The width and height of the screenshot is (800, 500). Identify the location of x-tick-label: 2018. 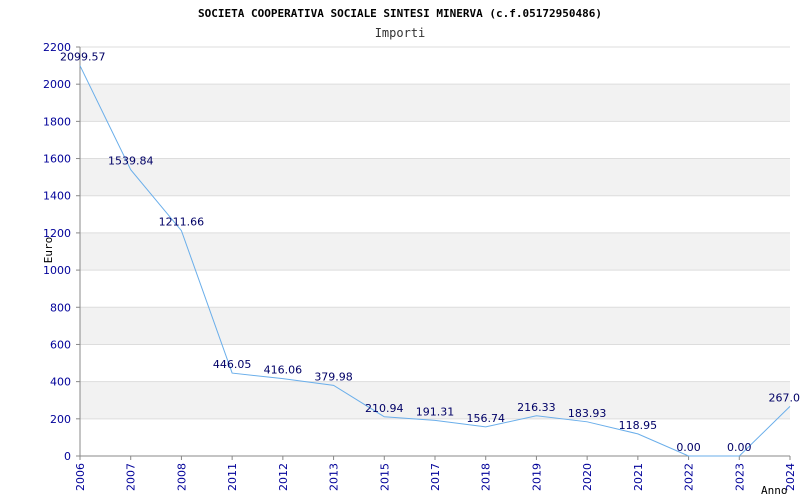
(486, 477).